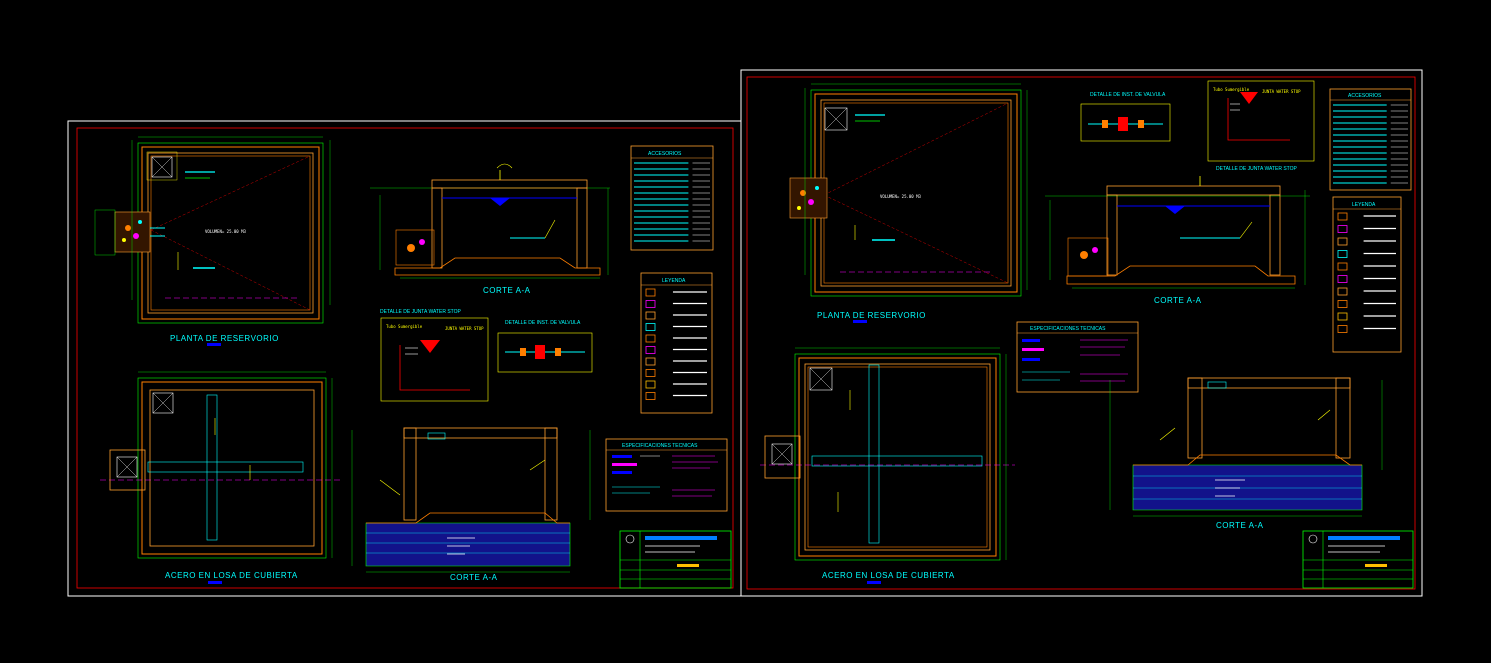 The image size is (1491, 663). I want to click on corte-bottom-right: CORTE A-A, so click(1246, 453).